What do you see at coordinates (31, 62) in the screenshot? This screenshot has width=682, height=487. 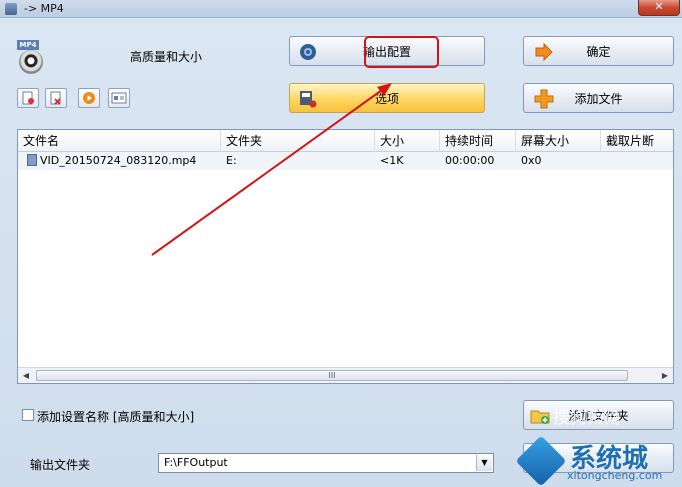 I see `disc-icon` at bounding box center [31, 62].